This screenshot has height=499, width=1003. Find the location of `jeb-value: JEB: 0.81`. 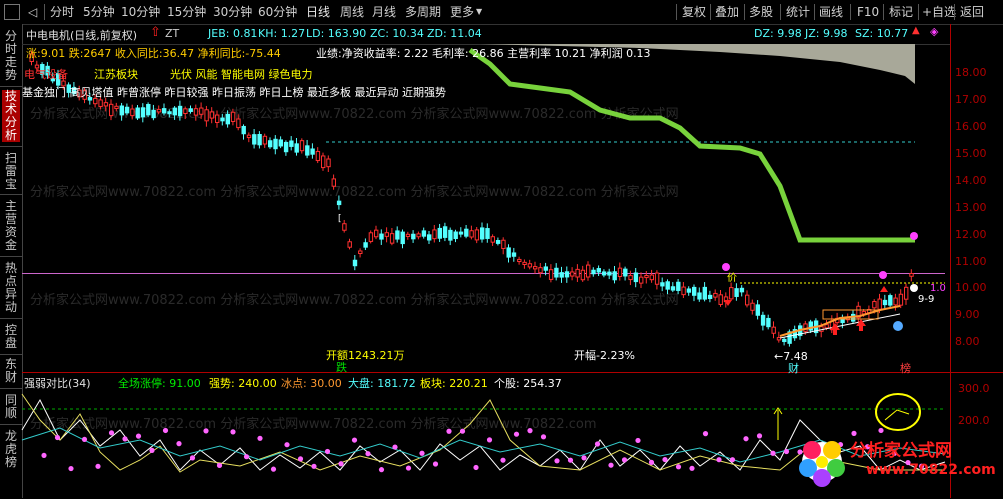

jeb-value: JEB: 0.81 is located at coordinates (233, 33).